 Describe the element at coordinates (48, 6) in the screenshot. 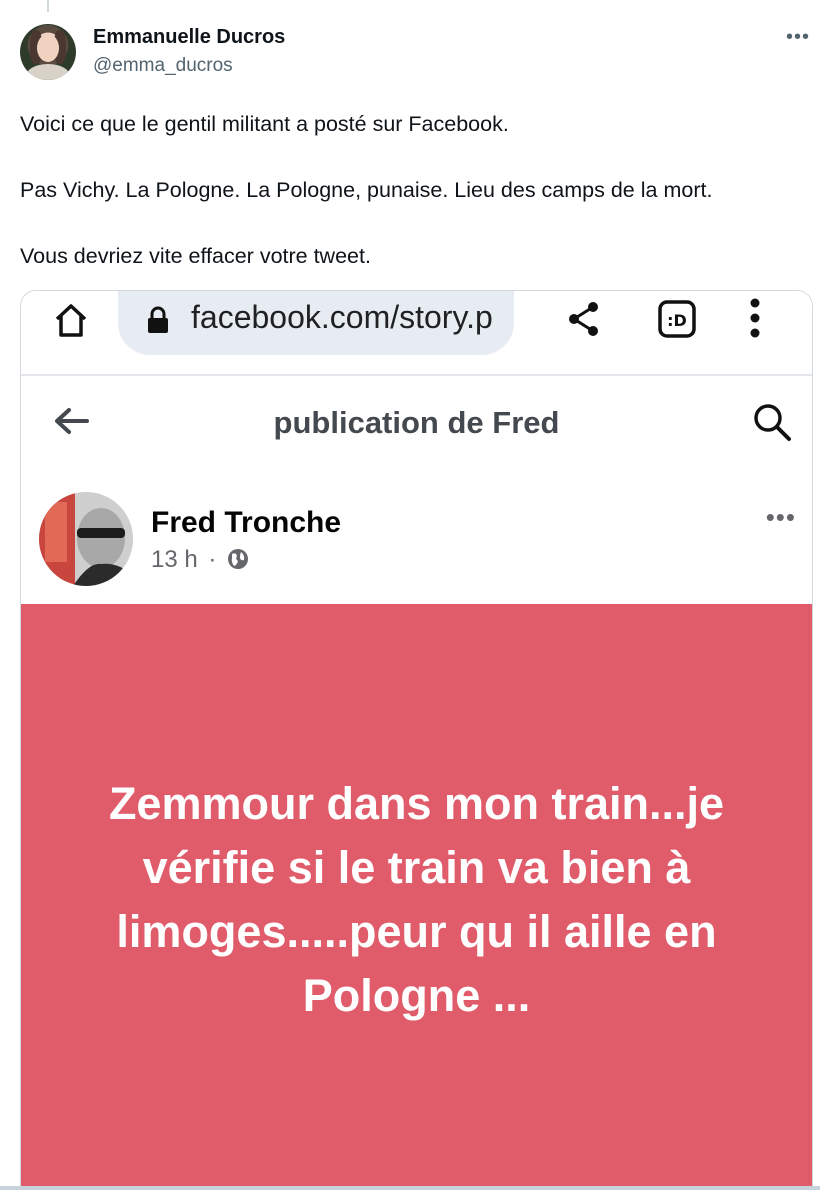

I see `thread-line` at that location.